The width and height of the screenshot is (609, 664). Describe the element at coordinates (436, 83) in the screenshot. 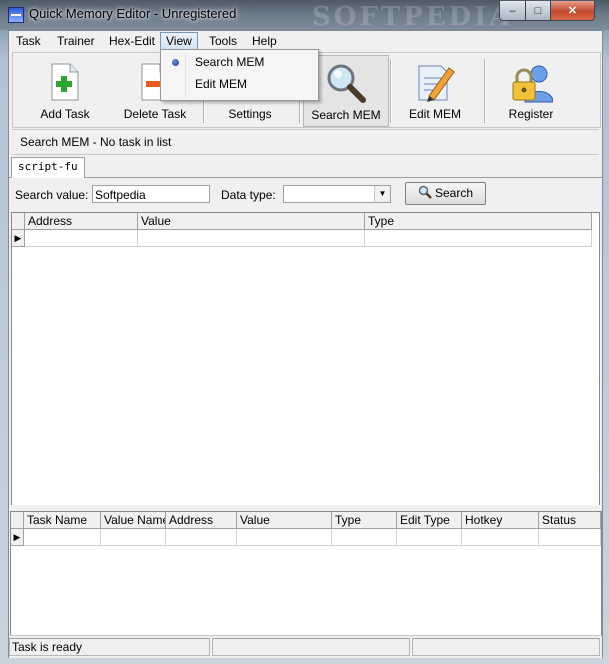

I see `edit-document-icon` at that location.